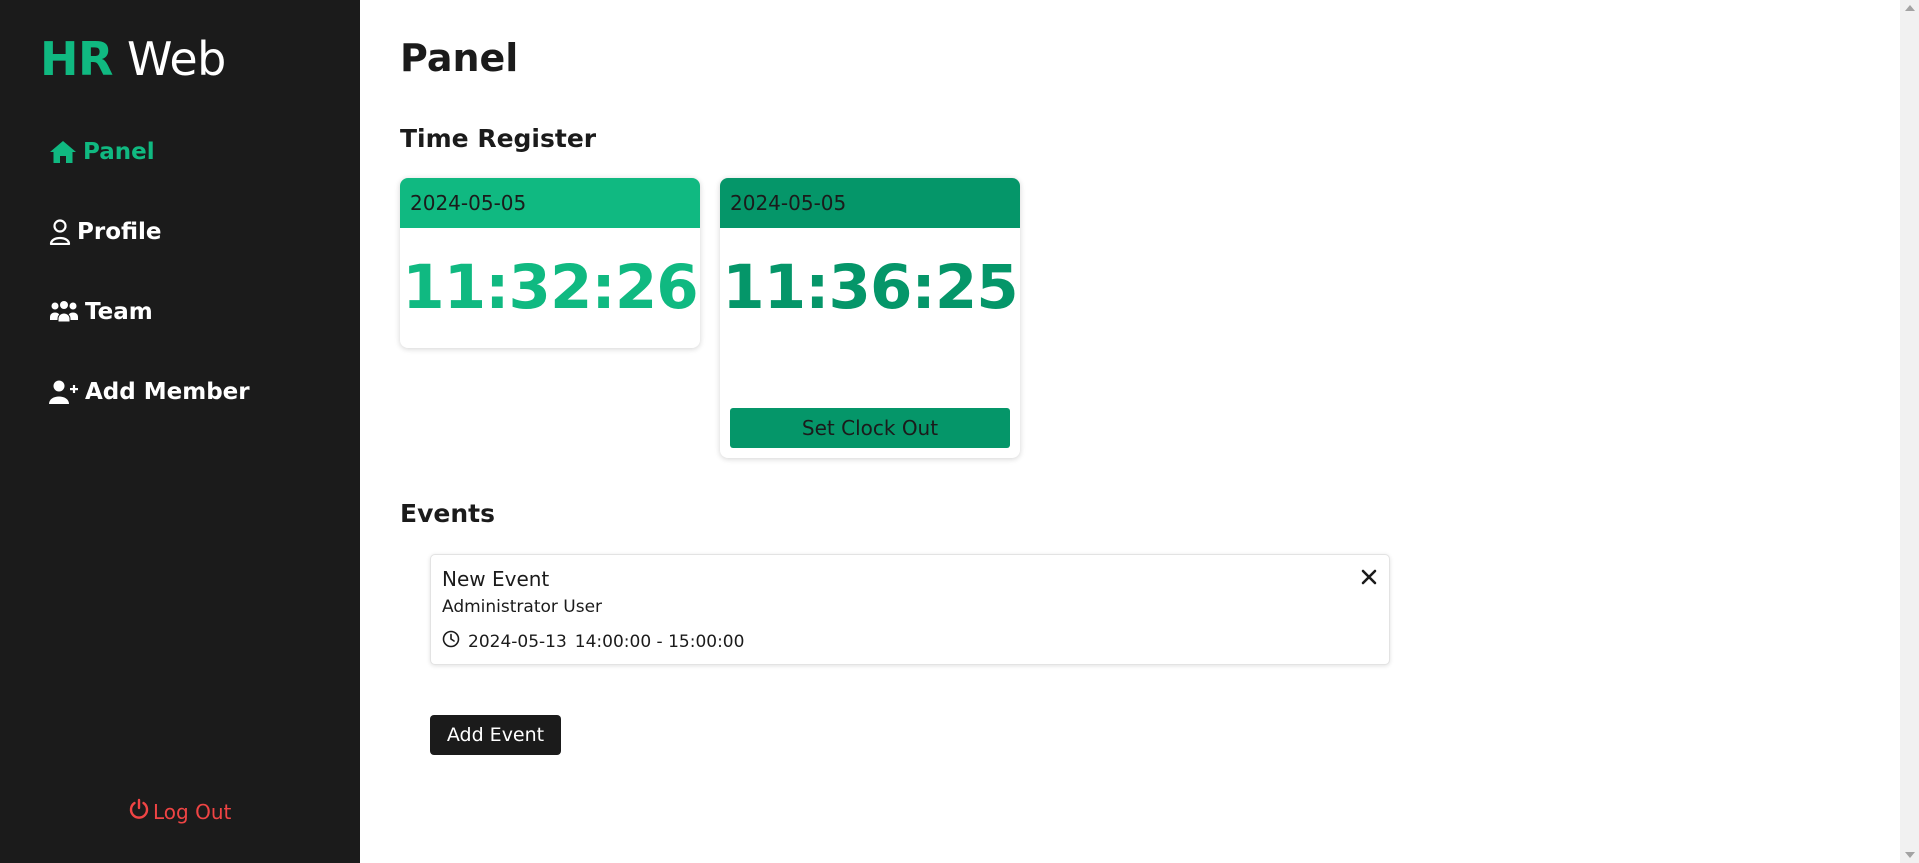 This screenshot has width=1919, height=863. I want to click on event-time-range: 14:00:00 - 15:00:00, so click(659, 641).